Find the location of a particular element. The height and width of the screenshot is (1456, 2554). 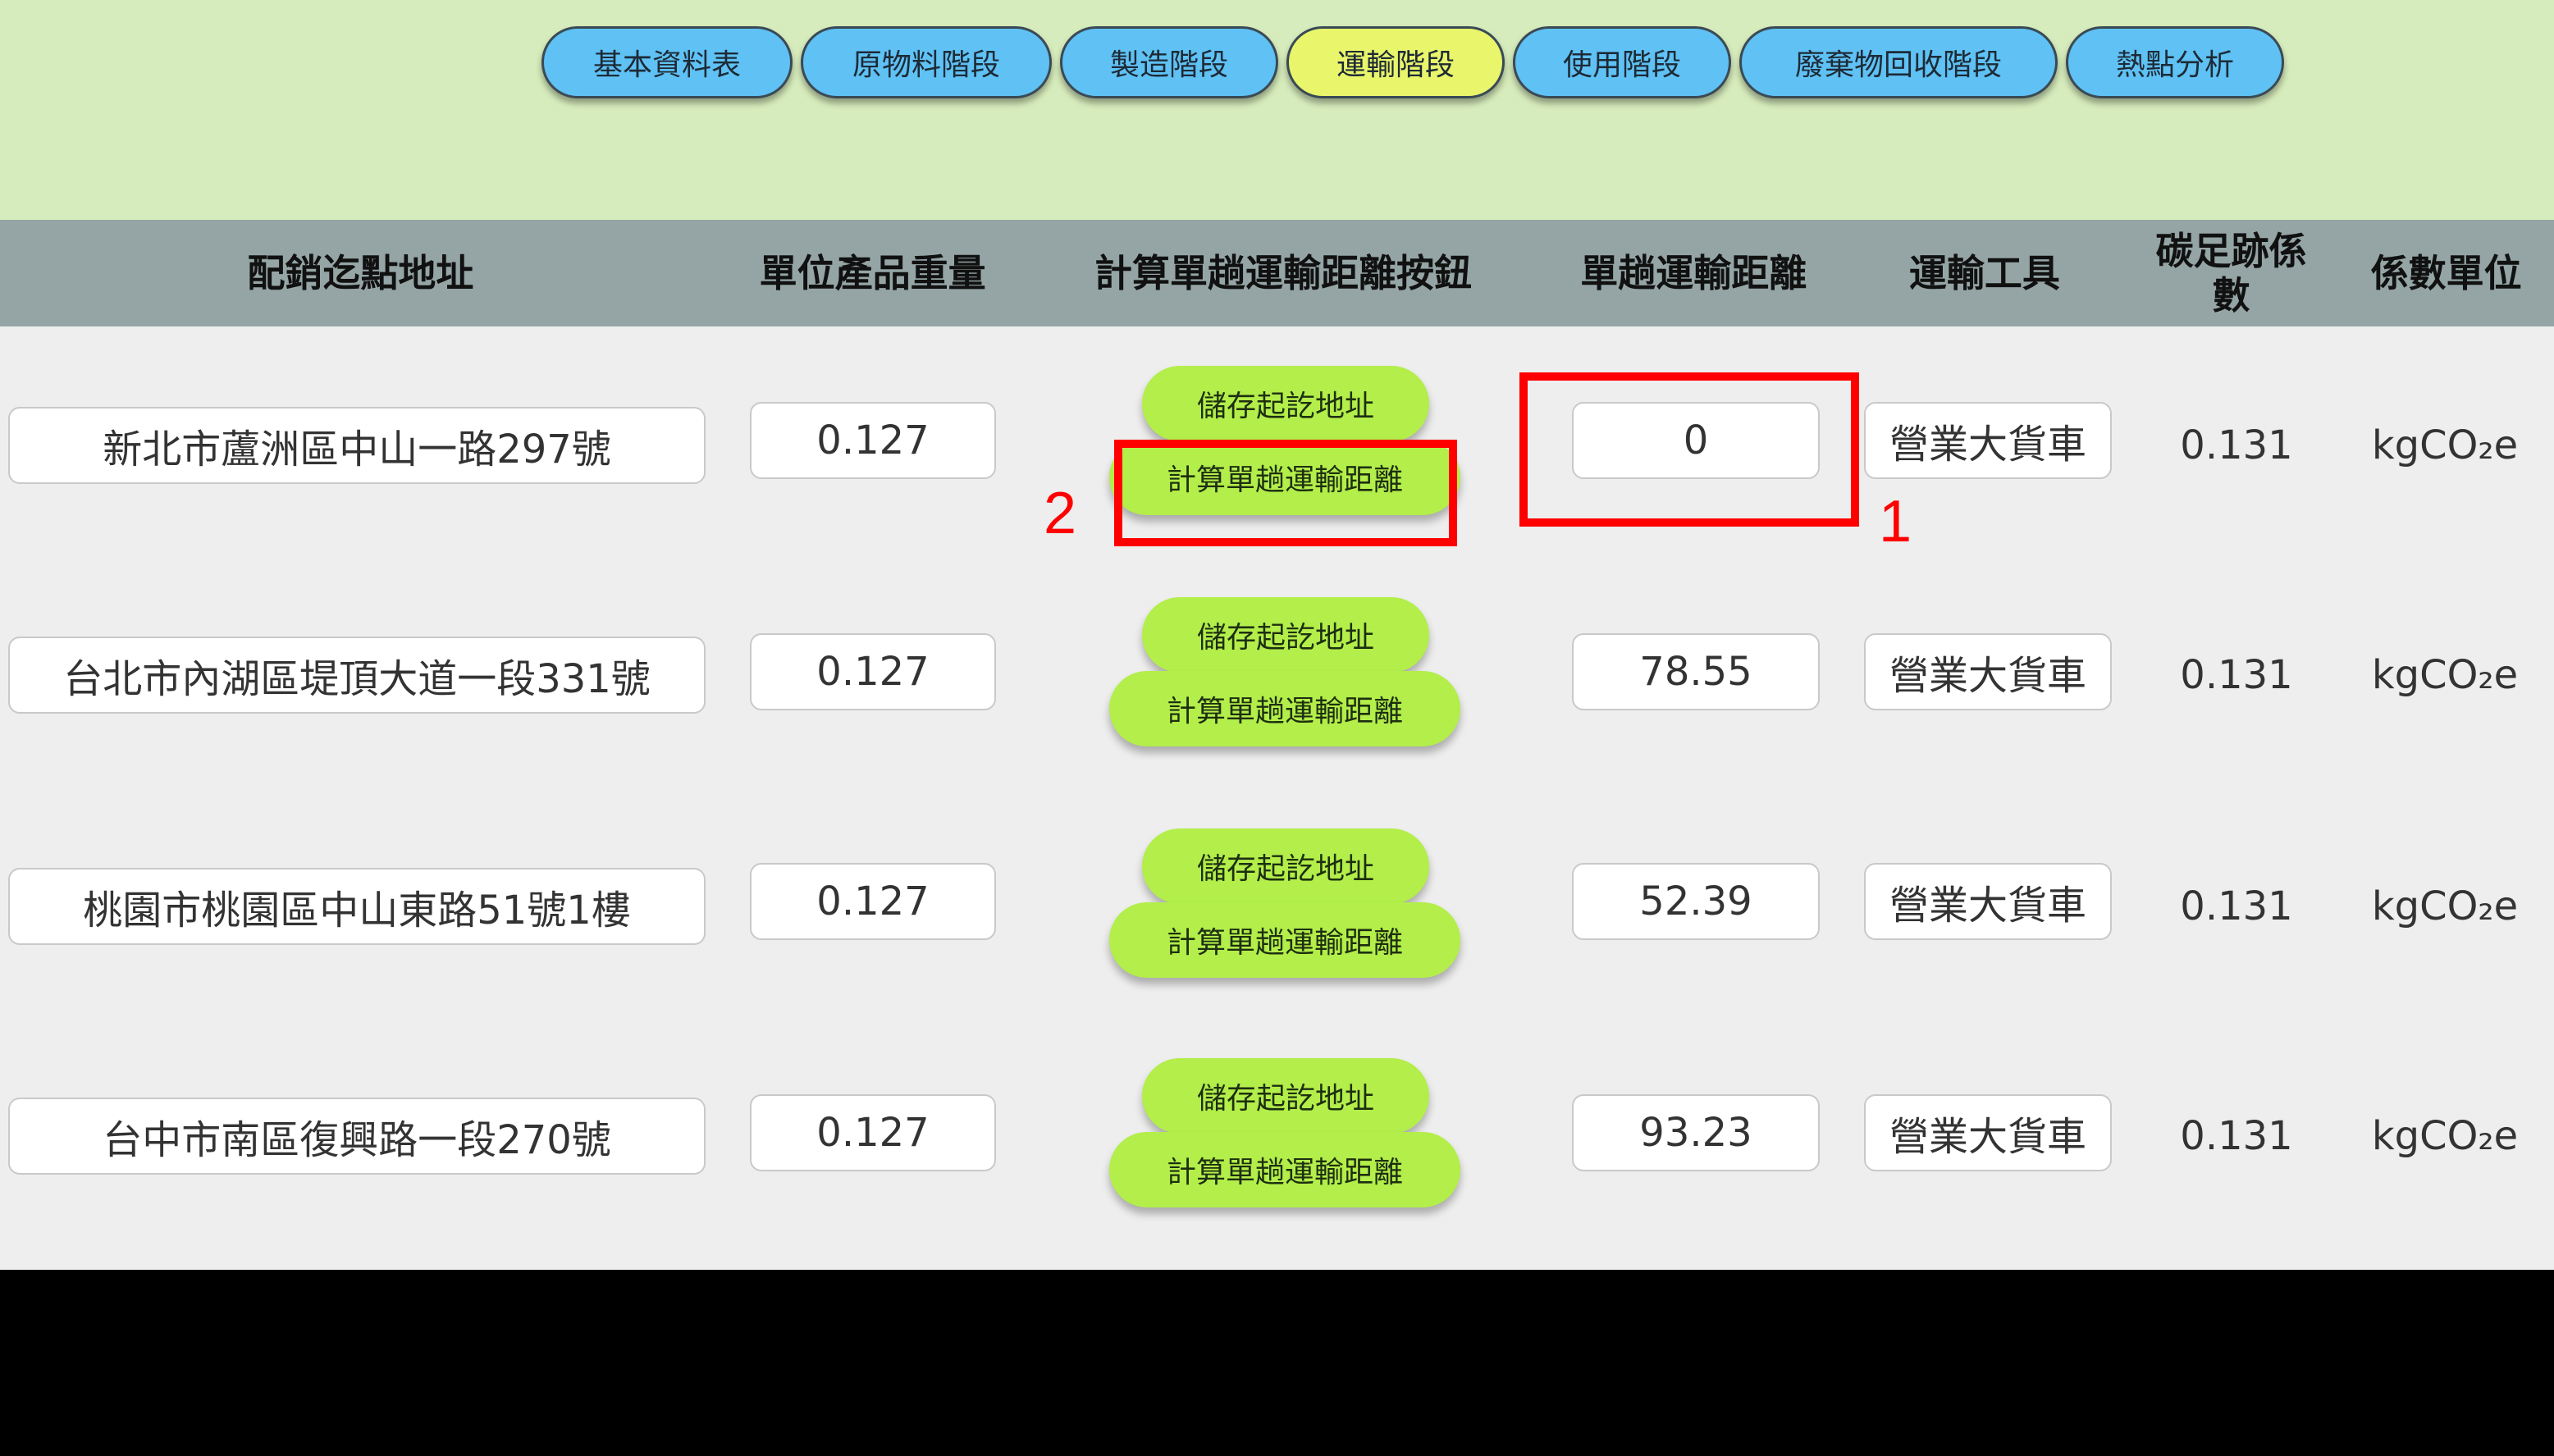

header-vehicle: 運輸工具 is located at coordinates (1984, 273).